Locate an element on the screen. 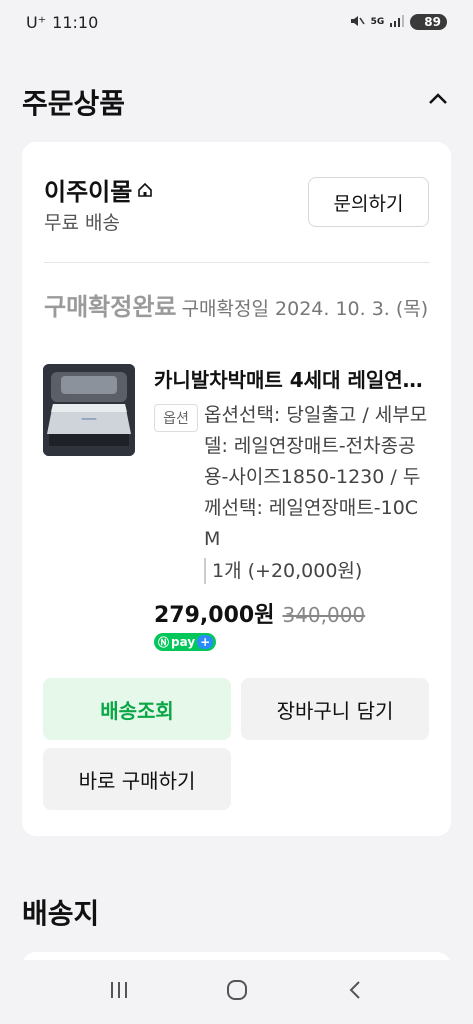 Image resolution: width=473 pixels, height=1024 pixels. clock: 11:10 is located at coordinates (75, 22).